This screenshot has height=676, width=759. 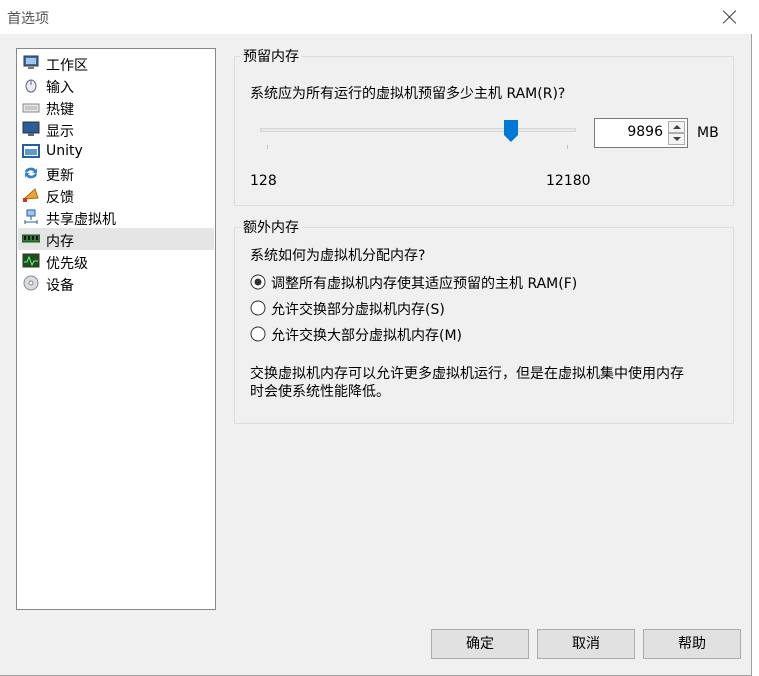 What do you see at coordinates (31, 238) in the screenshot?
I see `memory-chip-icon` at bounding box center [31, 238].